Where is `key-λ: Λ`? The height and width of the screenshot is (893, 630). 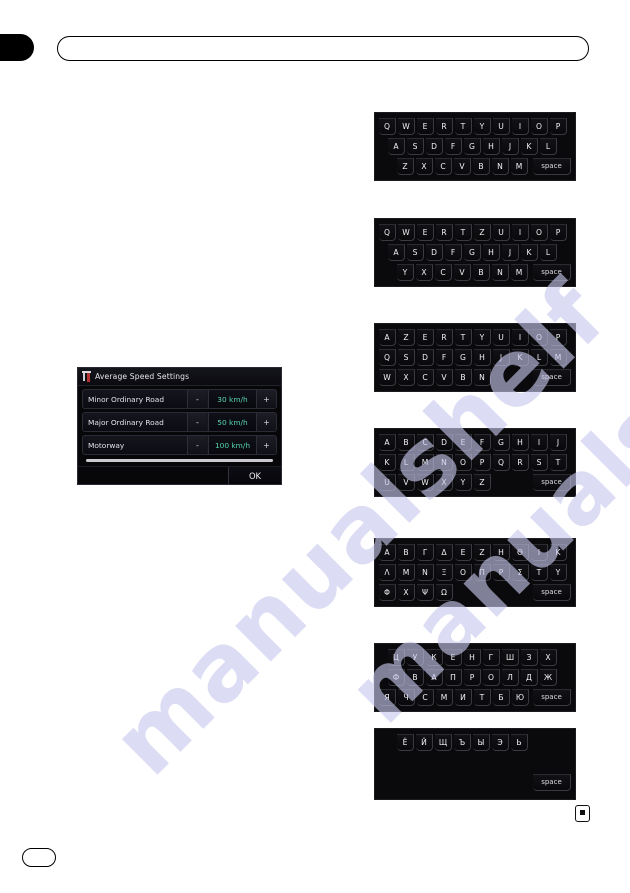 key-λ: Λ is located at coordinates (387, 572).